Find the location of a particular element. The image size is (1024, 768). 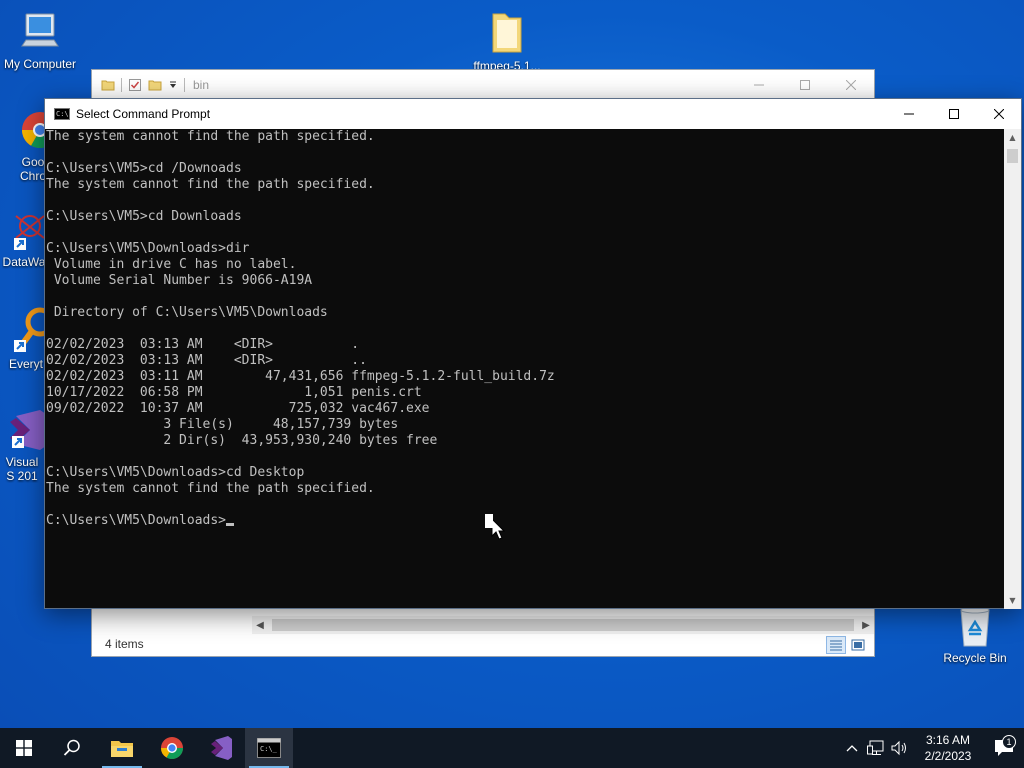

taskbar-file-explorer is located at coordinates (122, 748).